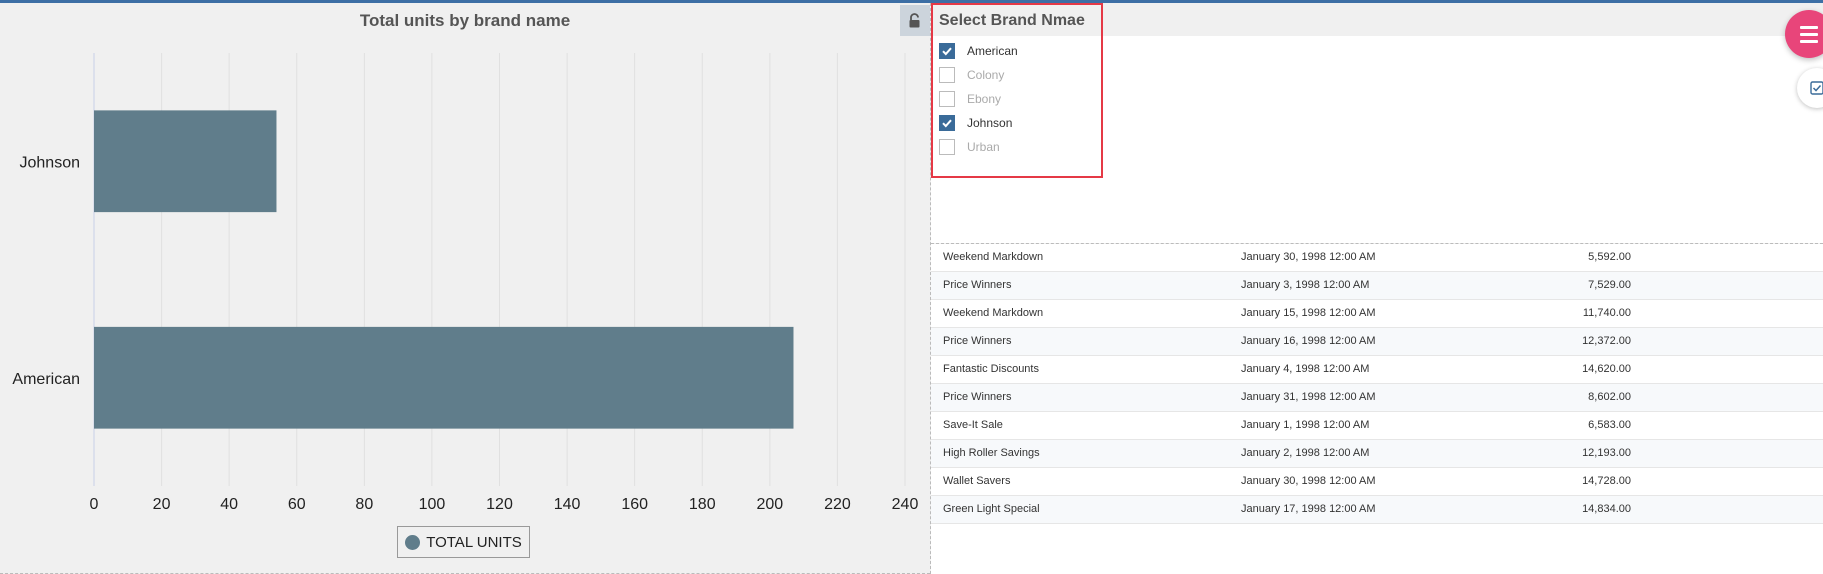 The height and width of the screenshot is (574, 1823). Describe the element at coordinates (634, 504) in the screenshot. I see `x-tick-label: 160` at that location.